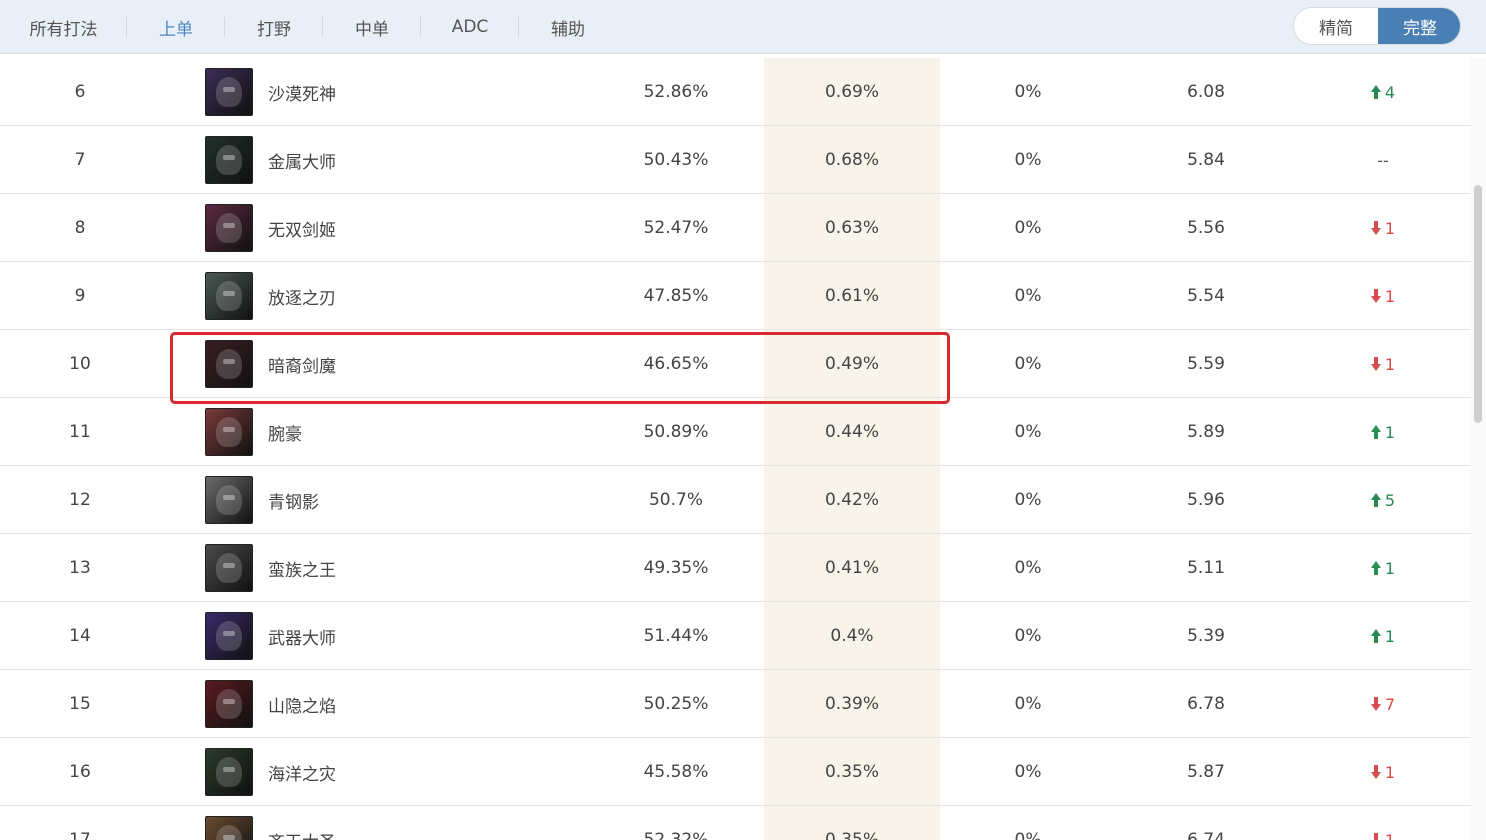  I want to click on champion-name: 青钢影, so click(293, 500).